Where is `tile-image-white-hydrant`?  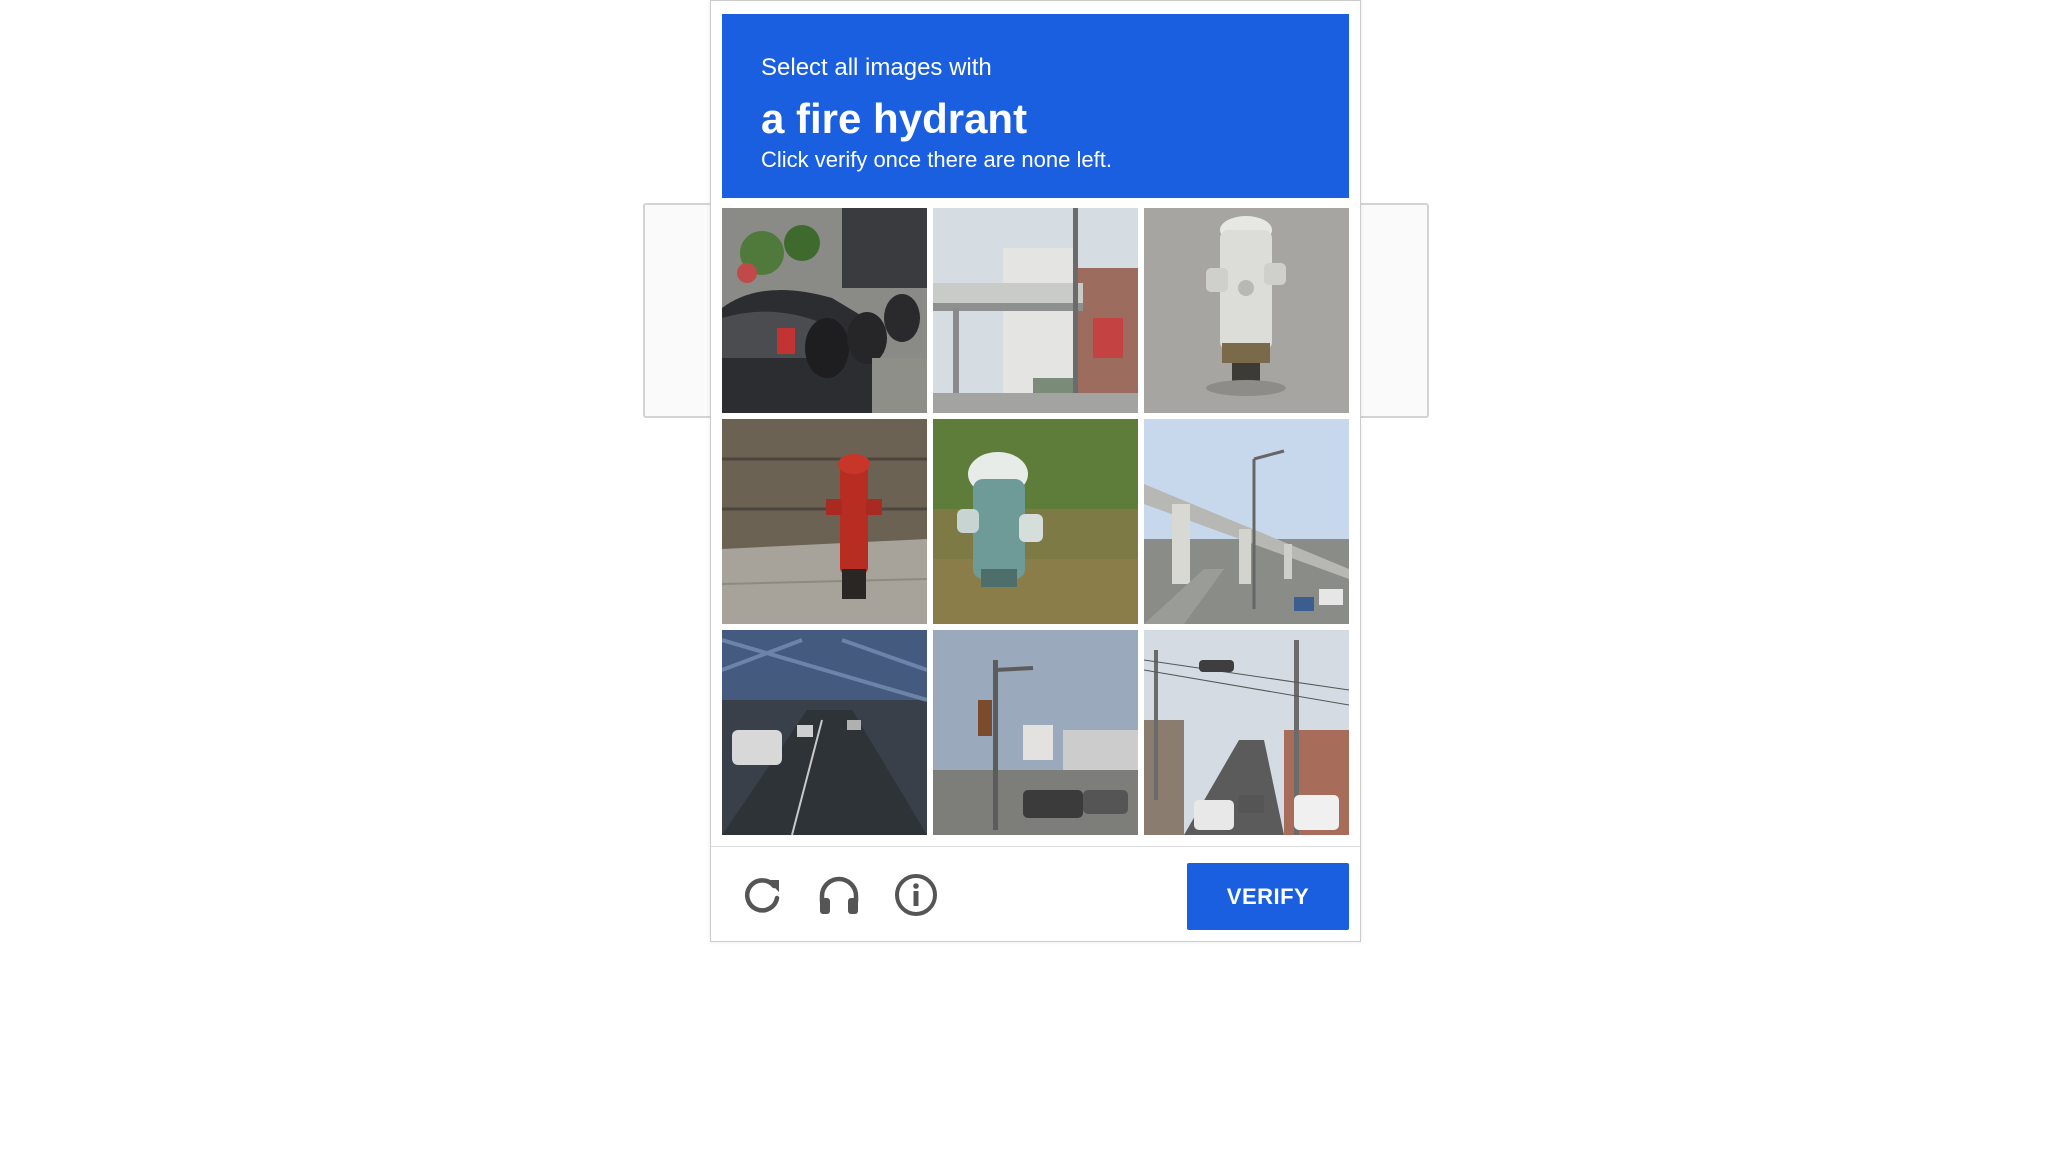
tile-image-white-hydrant is located at coordinates (1246, 310).